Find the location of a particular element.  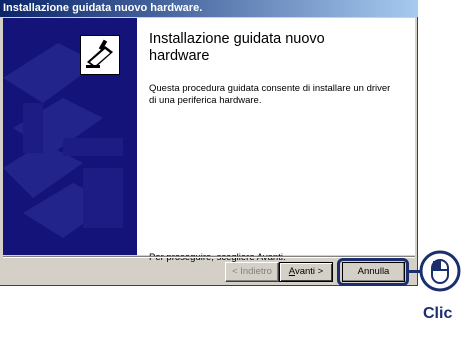

mouse-icon is located at coordinates (440, 271).